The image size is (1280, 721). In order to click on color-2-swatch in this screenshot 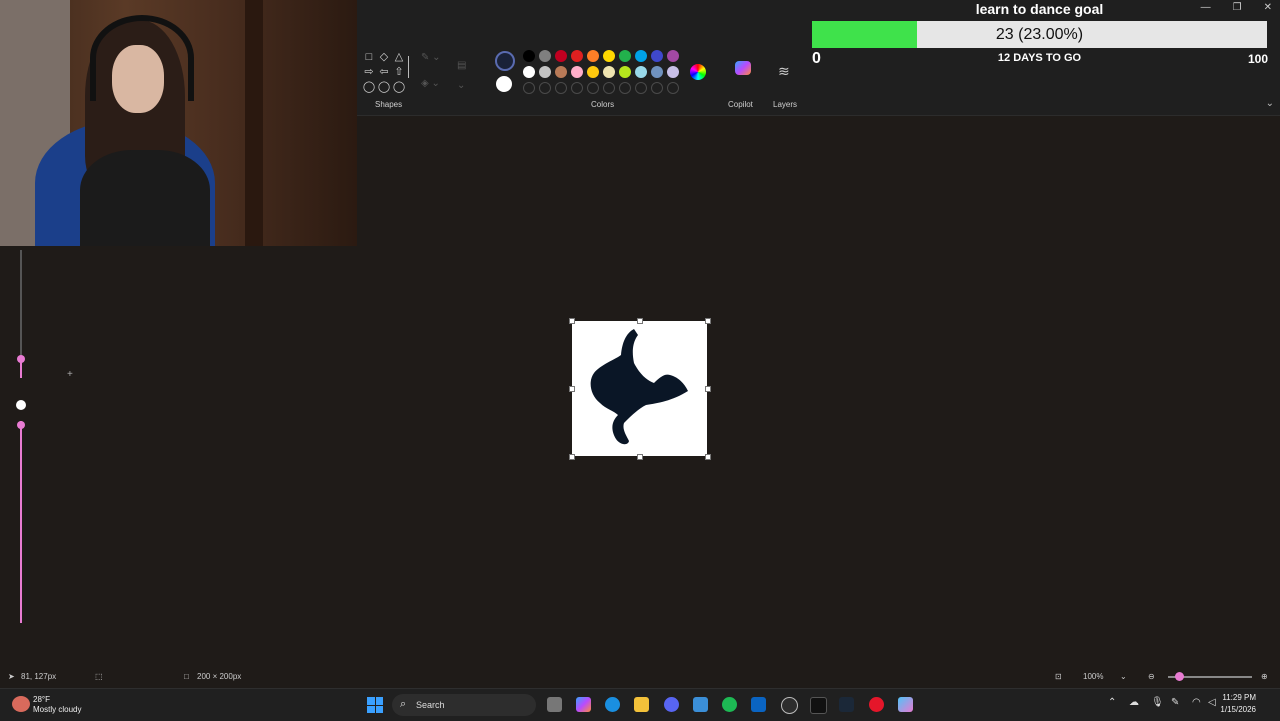, I will do `click(504, 84)`.